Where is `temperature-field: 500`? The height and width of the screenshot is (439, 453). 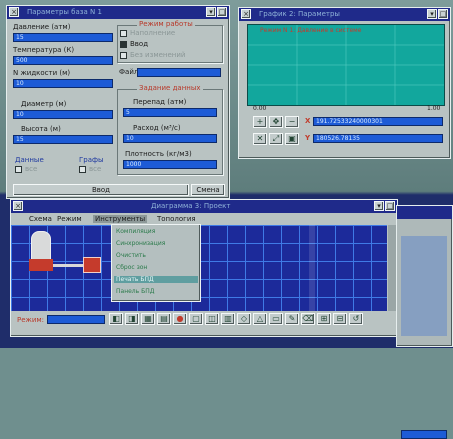
temperature-field: 500 is located at coordinates (63, 60).